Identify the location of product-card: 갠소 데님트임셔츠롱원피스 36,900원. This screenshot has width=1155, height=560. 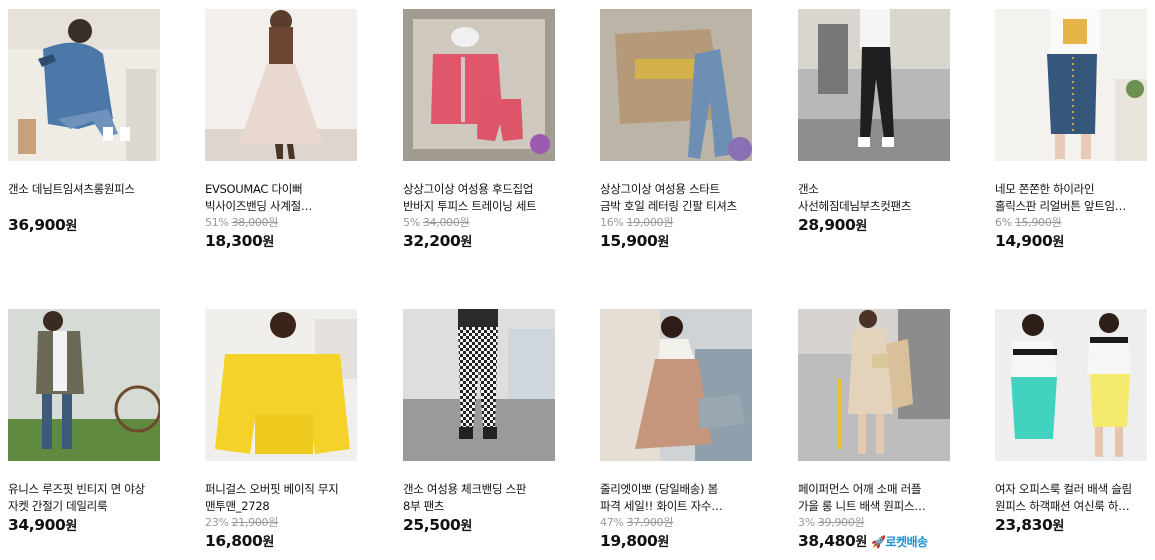
(88, 123).